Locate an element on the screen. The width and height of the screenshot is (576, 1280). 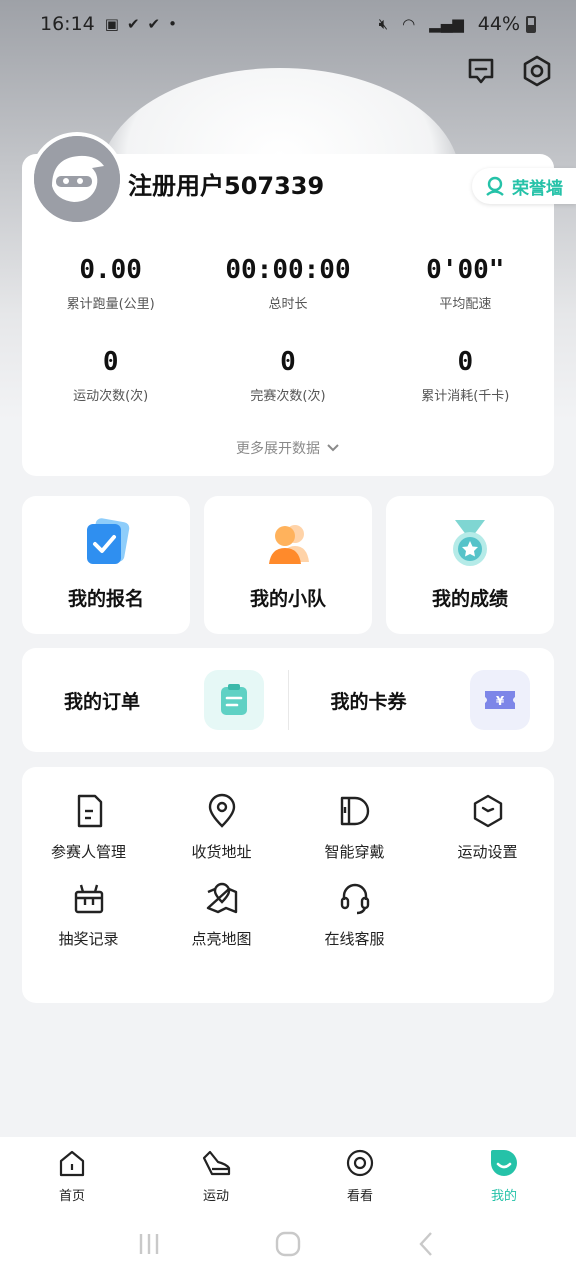
stat-distance: 0.00 累计跑量(公里) is located at coordinates (110, 281).